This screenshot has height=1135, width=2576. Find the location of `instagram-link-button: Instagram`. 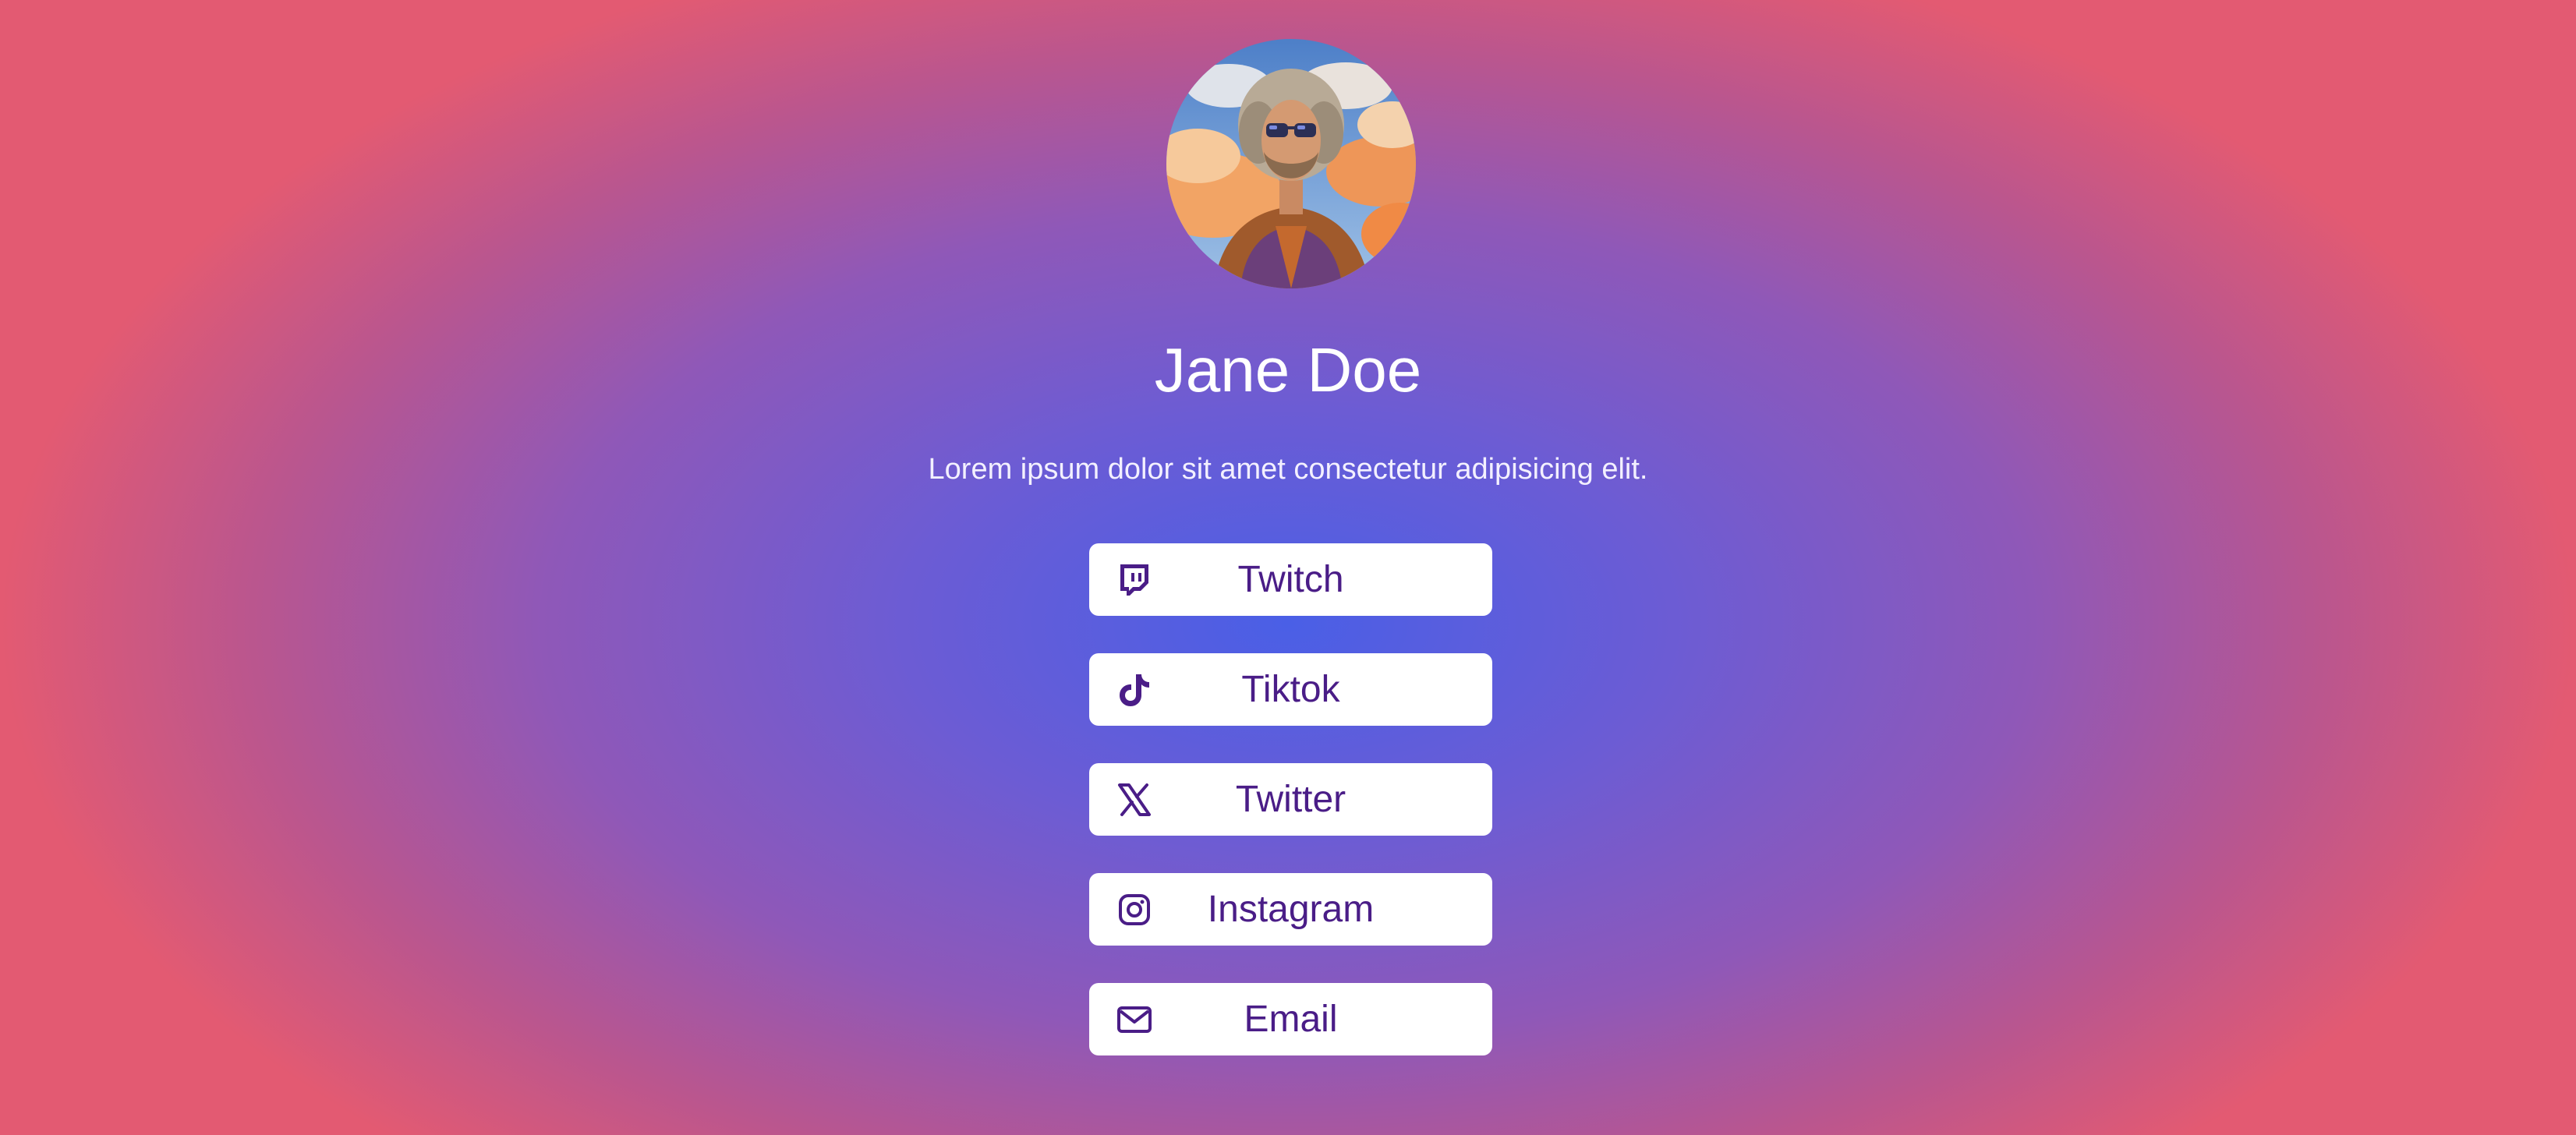

instagram-link-button: Instagram is located at coordinates (1290, 910).